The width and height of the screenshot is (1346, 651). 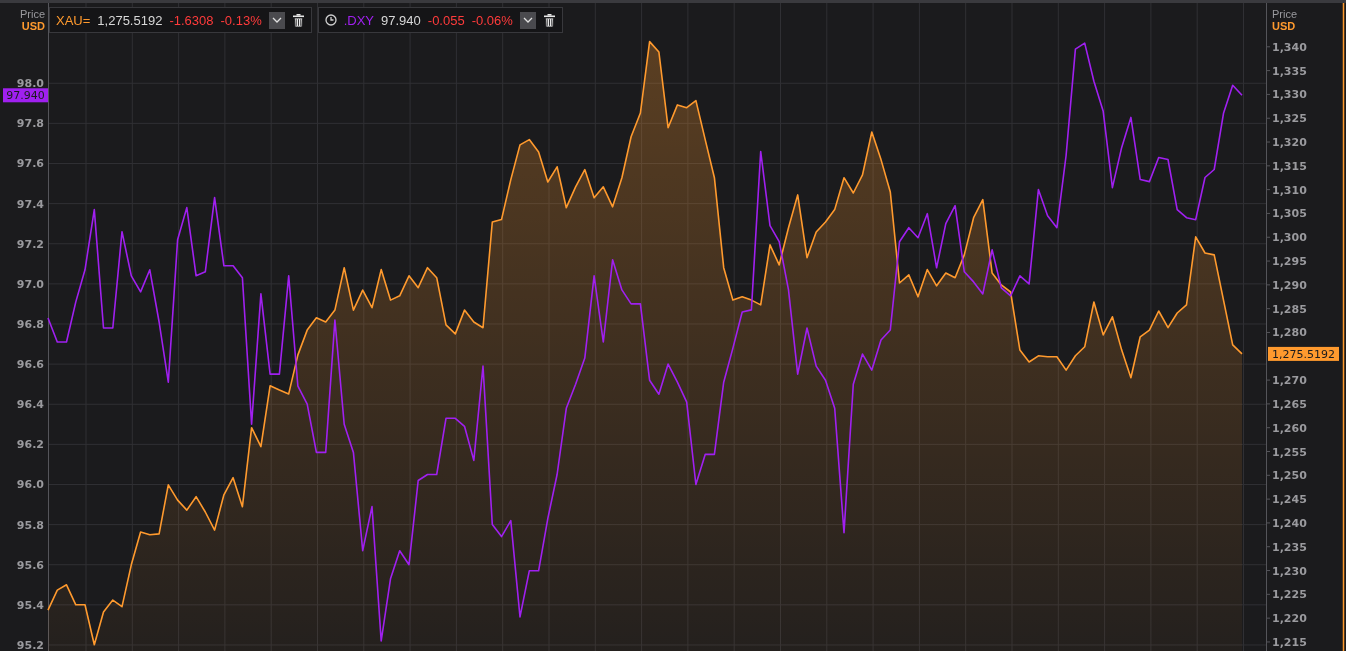 I want to click on axis-tick-label: 97.8, so click(x=30, y=124).